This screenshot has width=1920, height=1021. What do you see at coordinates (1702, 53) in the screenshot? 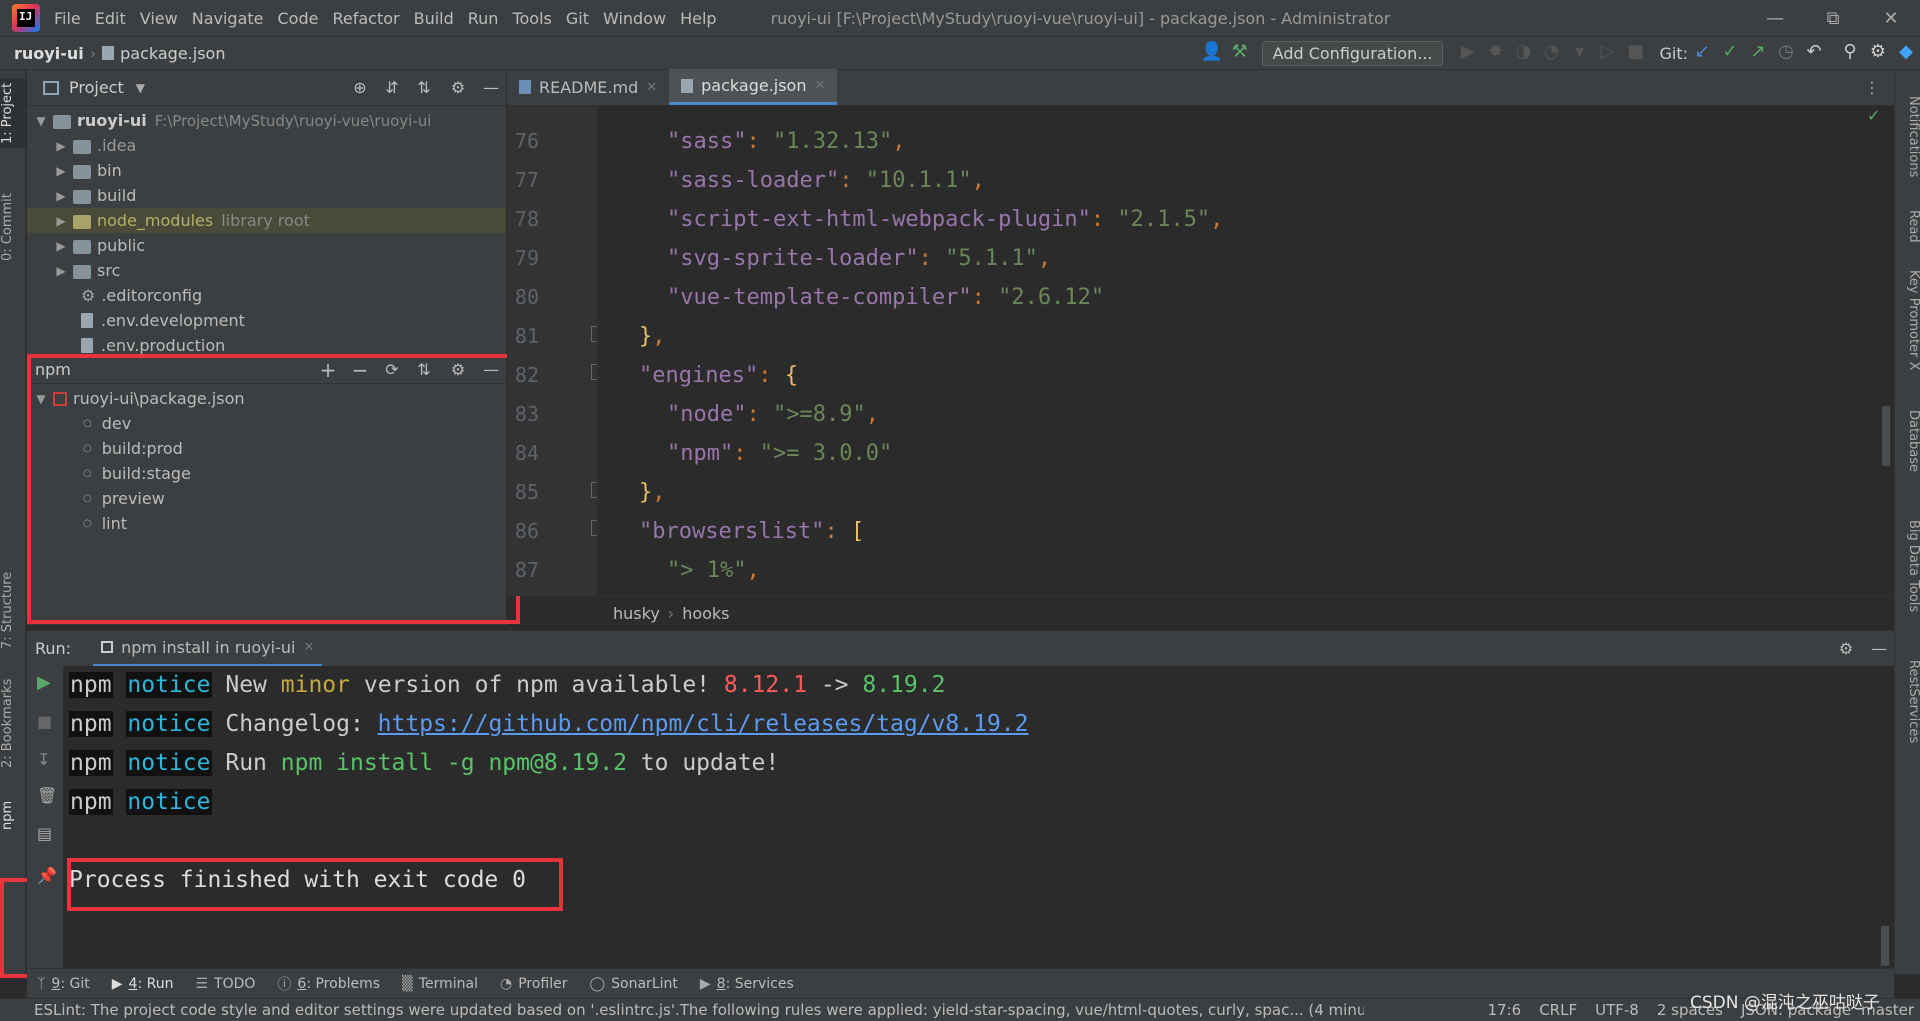
I see `git-update-icon: ↙` at bounding box center [1702, 53].